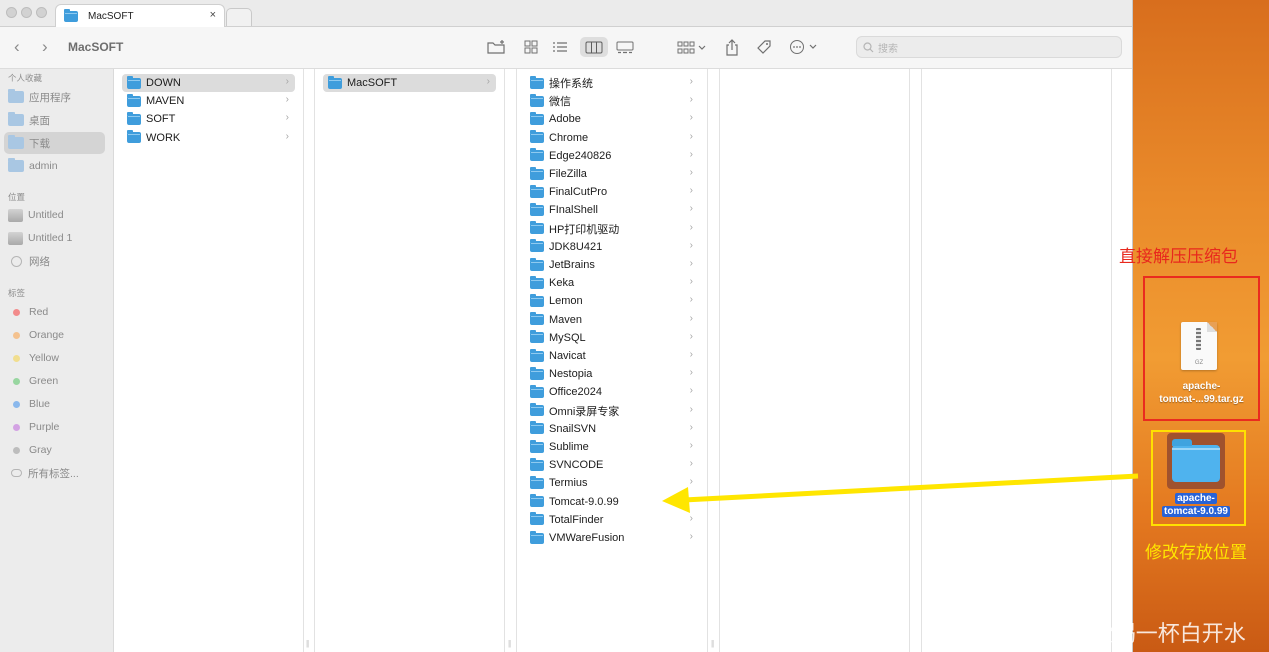 The image size is (1269, 652). Describe the element at coordinates (54, 261) in the screenshot. I see `sidebar-item-network: 网络` at that location.